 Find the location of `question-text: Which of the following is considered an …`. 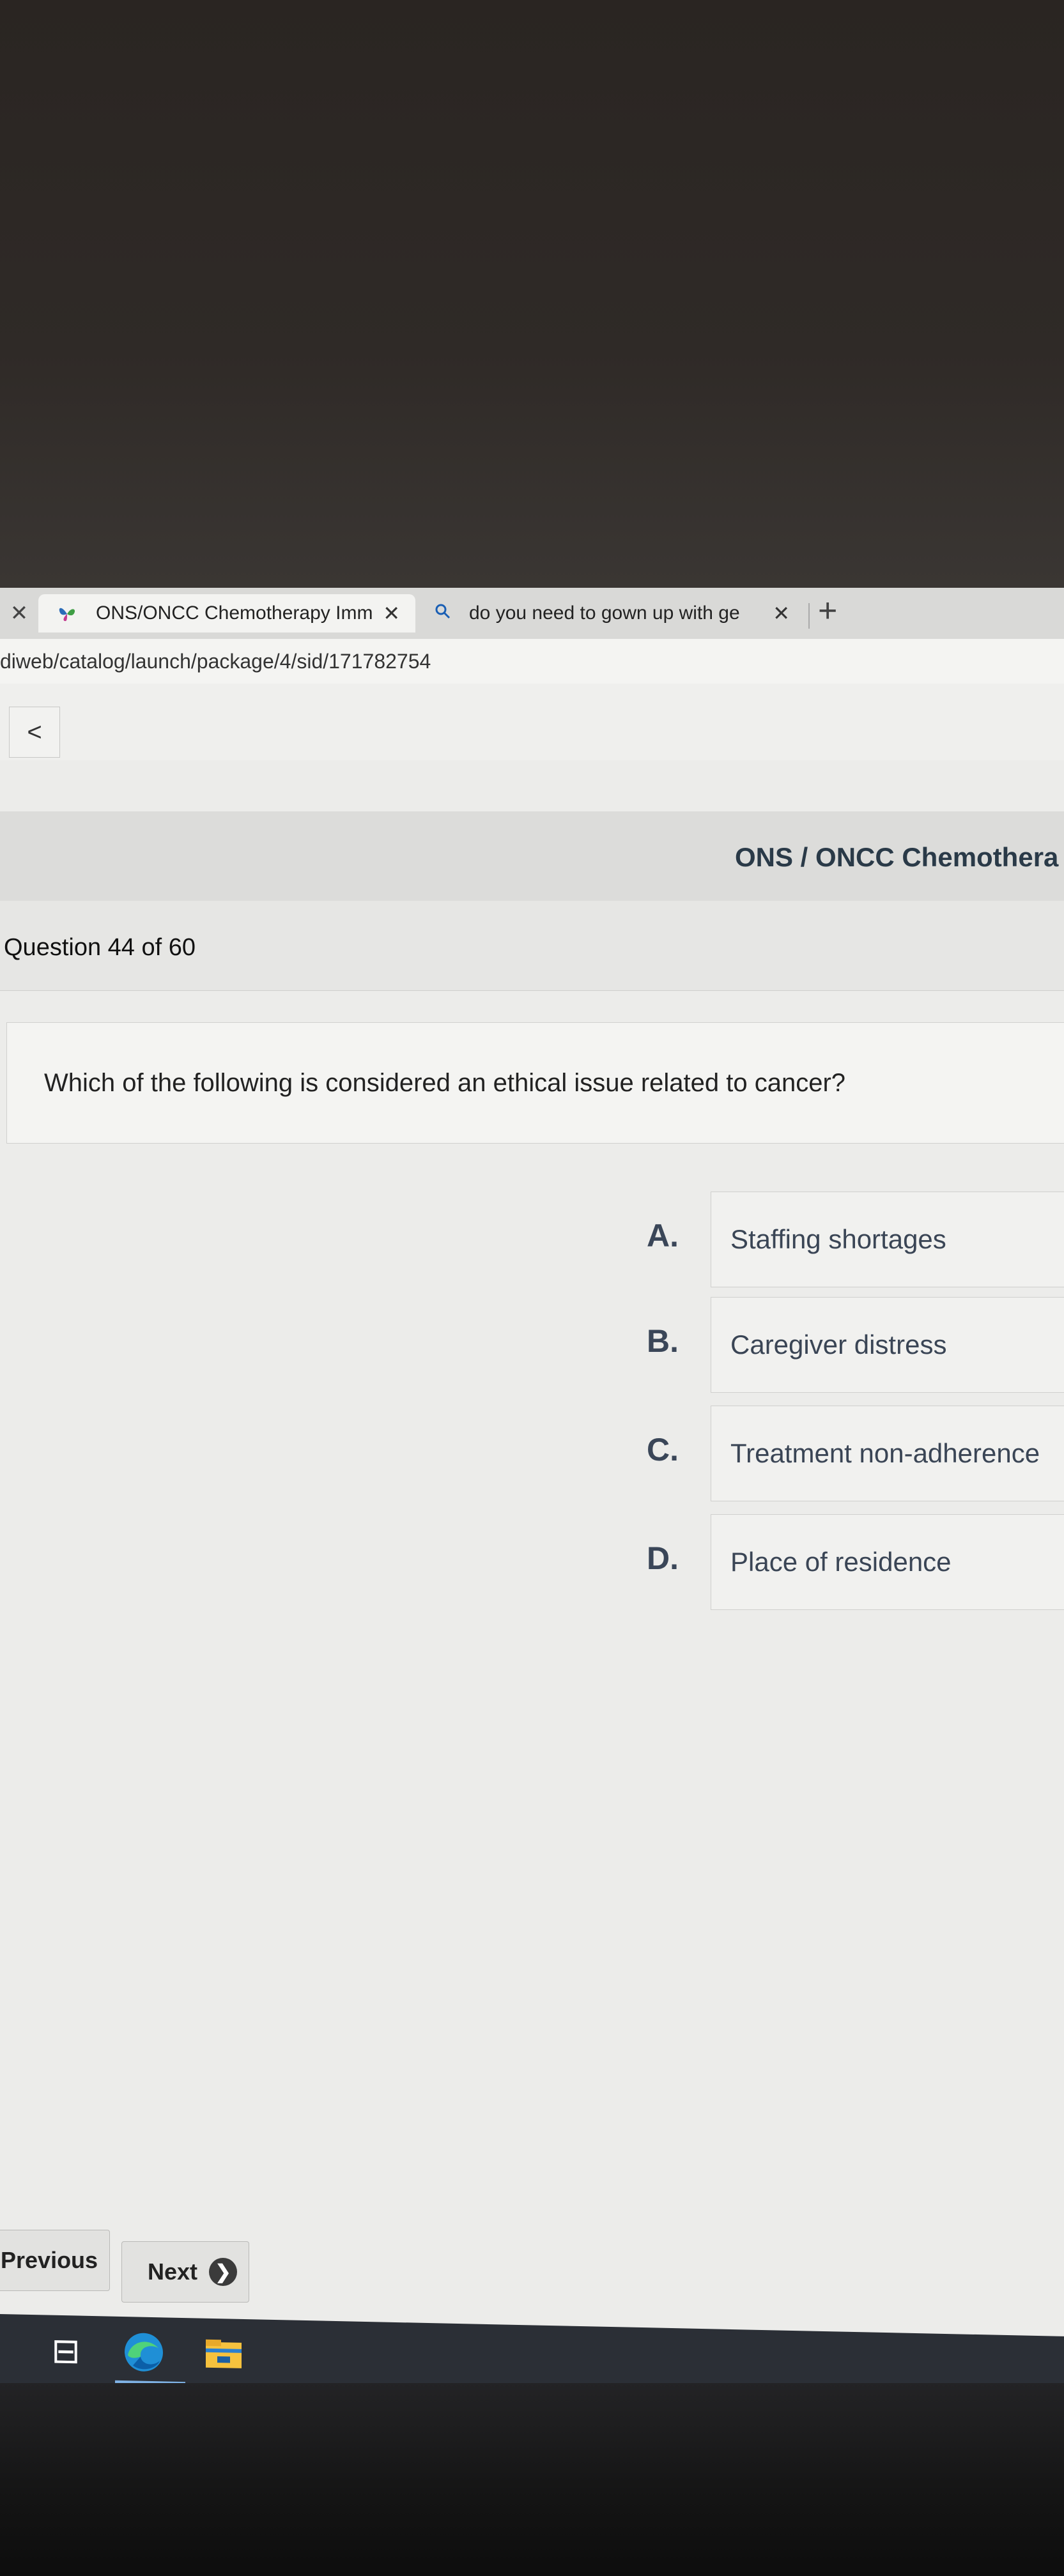

question-text: Which of the following is considered an … is located at coordinates (445, 1083).